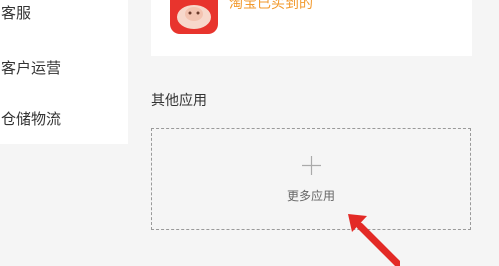  What do you see at coordinates (31, 118) in the screenshot?
I see `sidebar-item-warehouse-logistics: 仓储物流` at bounding box center [31, 118].